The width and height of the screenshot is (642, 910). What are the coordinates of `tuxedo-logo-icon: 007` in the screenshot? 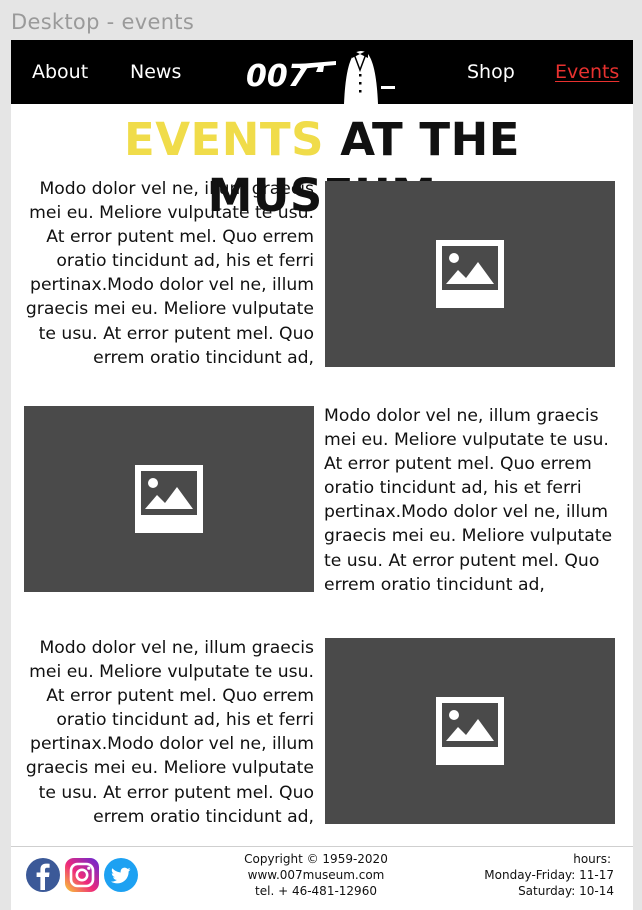 It's located at (320, 77).